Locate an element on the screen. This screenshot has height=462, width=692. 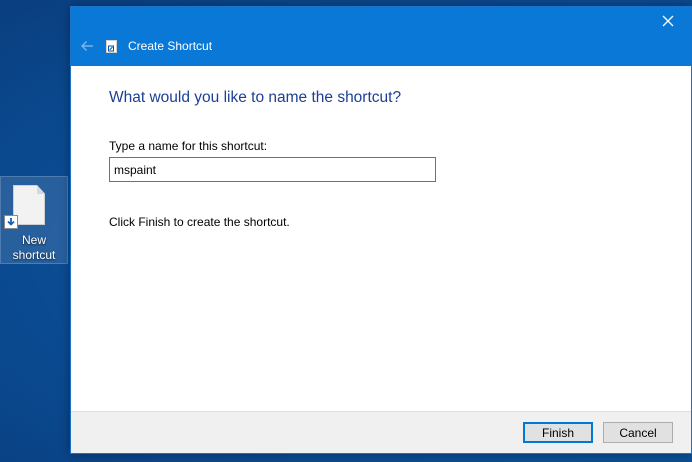
shortcut-name-label: Type a name for this shortcut: is located at coordinates (188, 146).